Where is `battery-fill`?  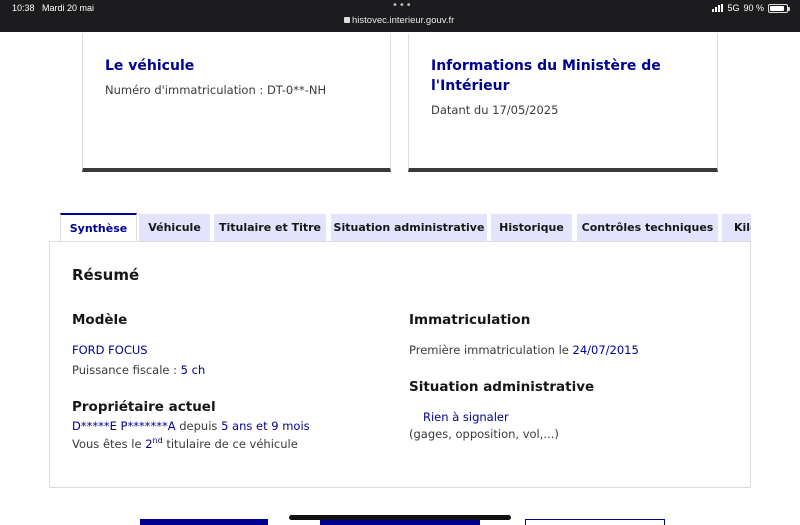 battery-fill is located at coordinates (777, 8).